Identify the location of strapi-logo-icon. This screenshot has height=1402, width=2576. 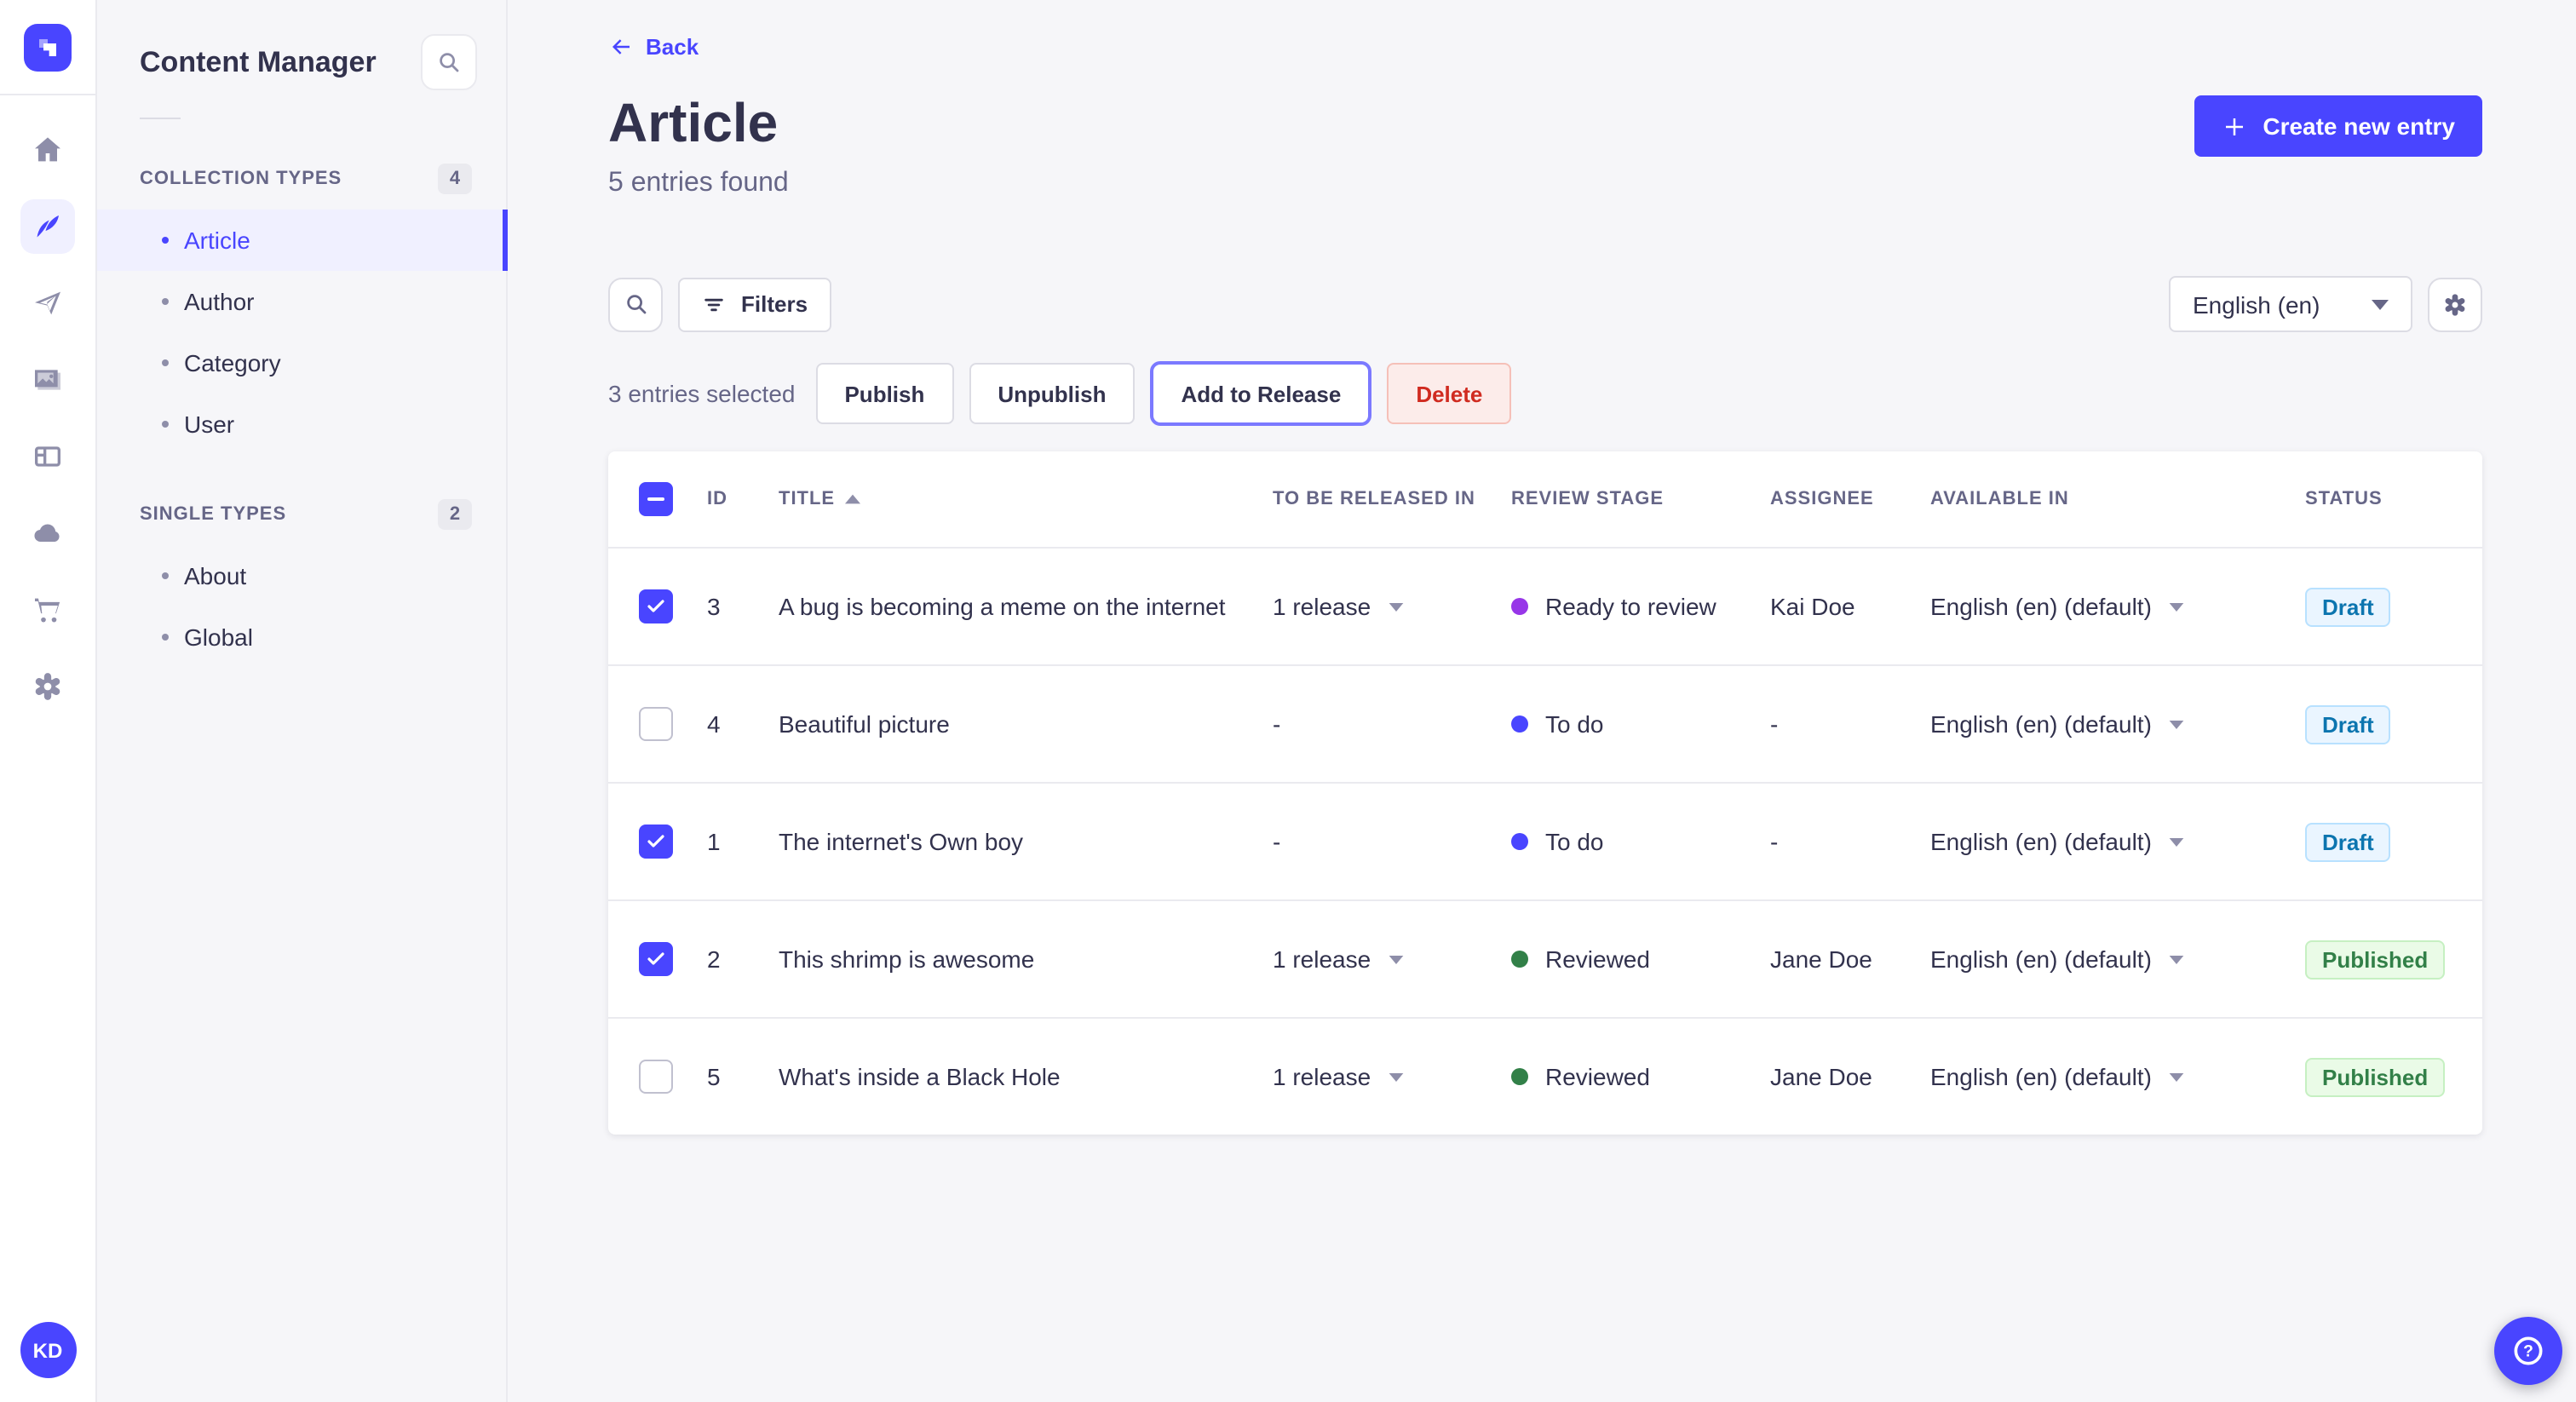
(48, 47).